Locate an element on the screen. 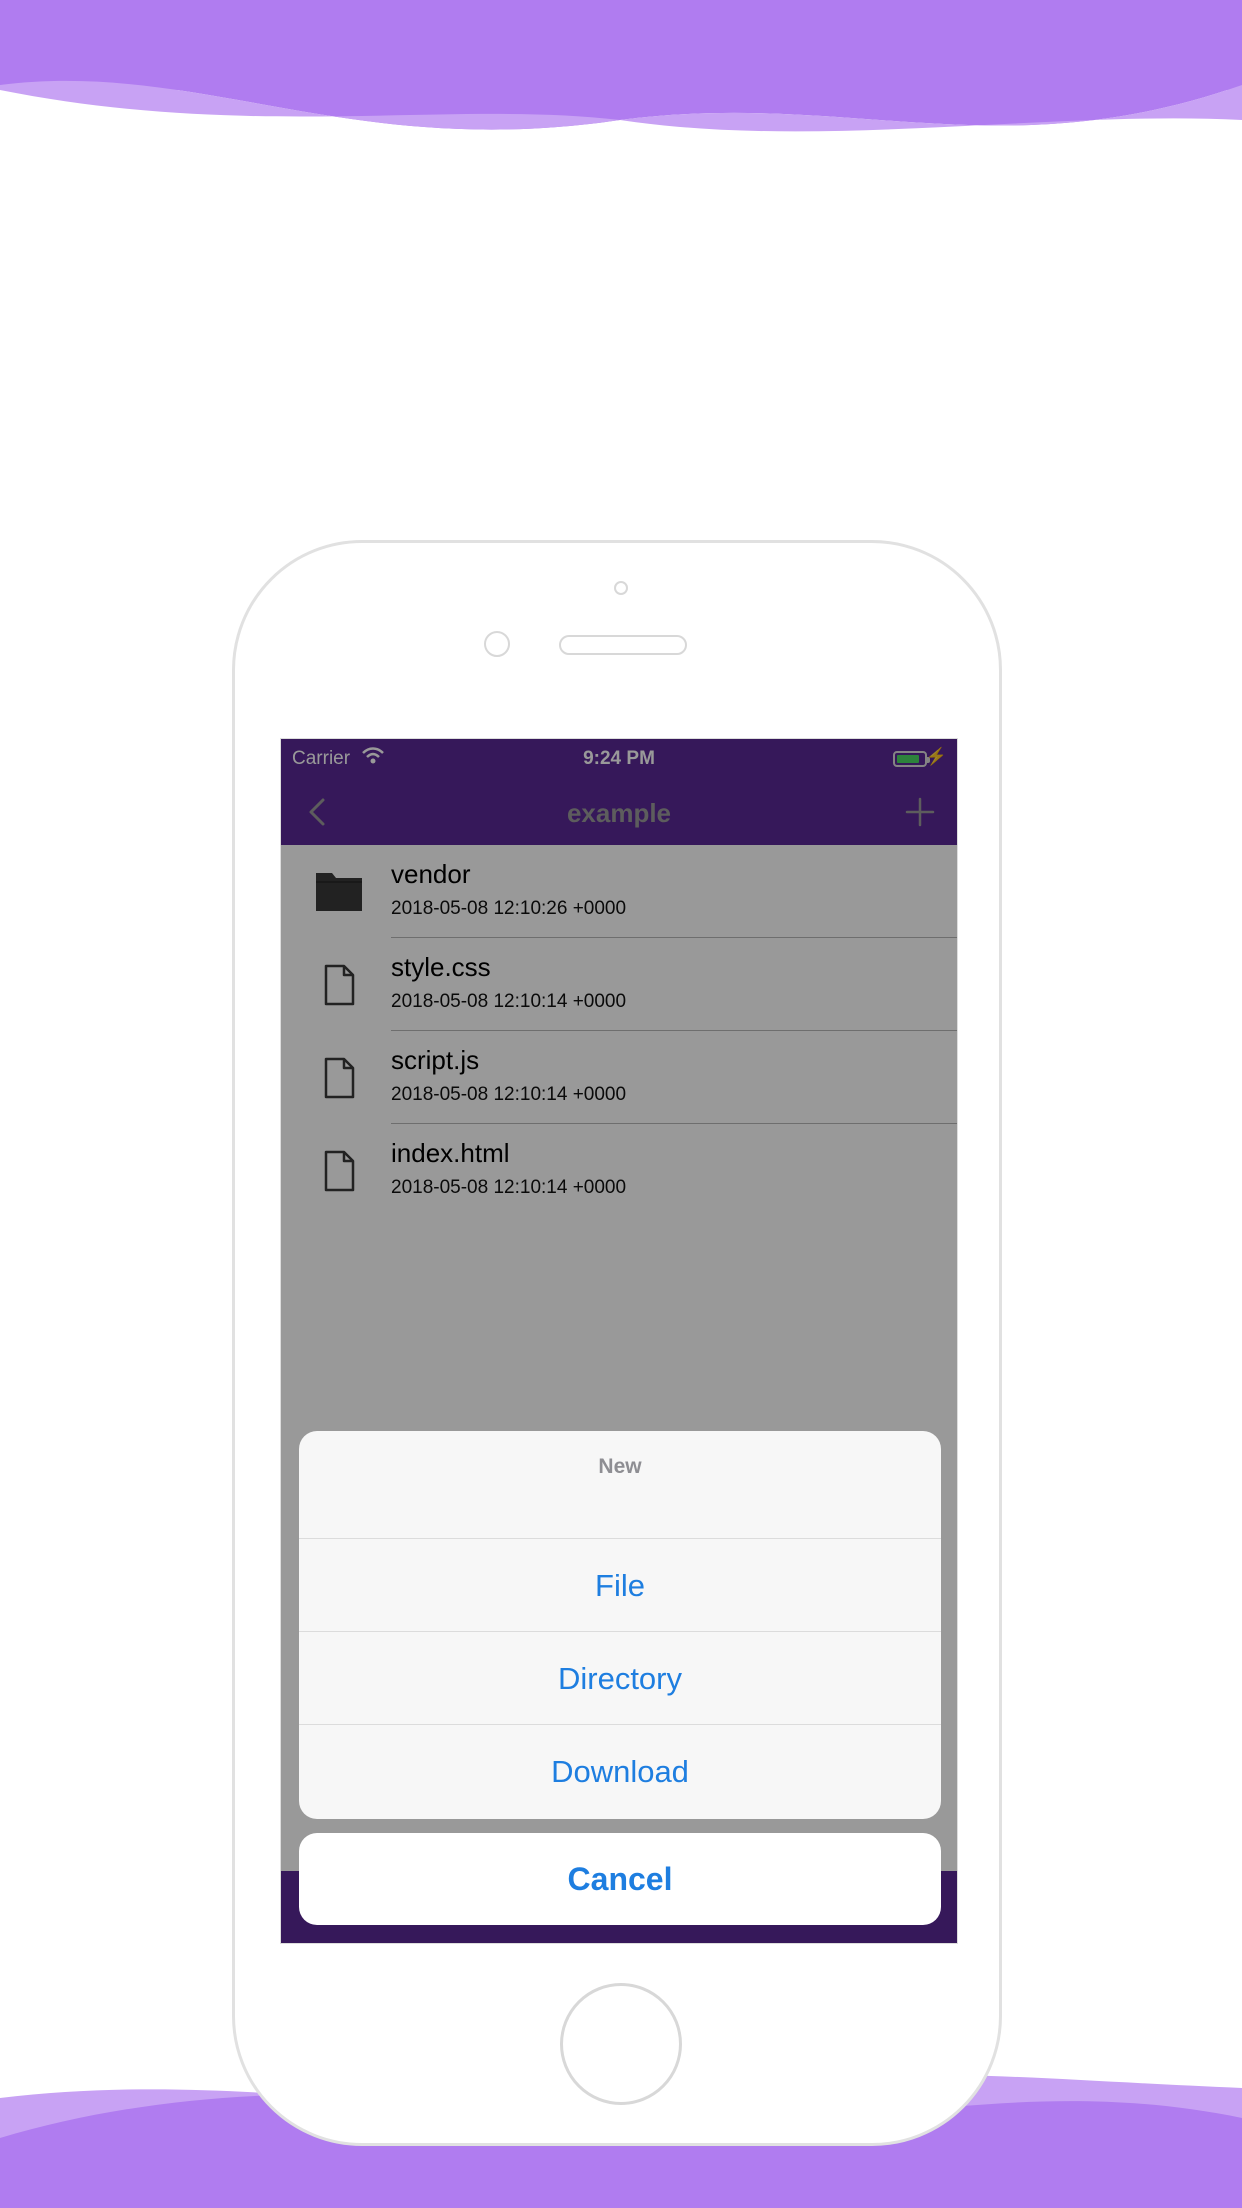 The height and width of the screenshot is (2208, 1242). new-file-button: File is located at coordinates (620, 1585).